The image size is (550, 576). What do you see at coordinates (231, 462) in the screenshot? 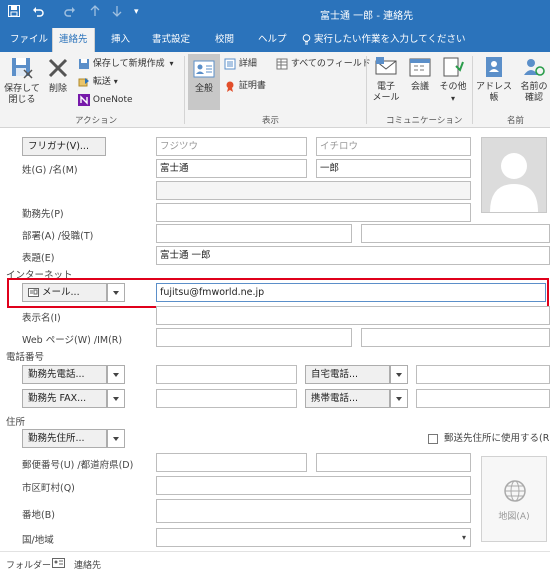
I see `postal-code-field` at bounding box center [231, 462].